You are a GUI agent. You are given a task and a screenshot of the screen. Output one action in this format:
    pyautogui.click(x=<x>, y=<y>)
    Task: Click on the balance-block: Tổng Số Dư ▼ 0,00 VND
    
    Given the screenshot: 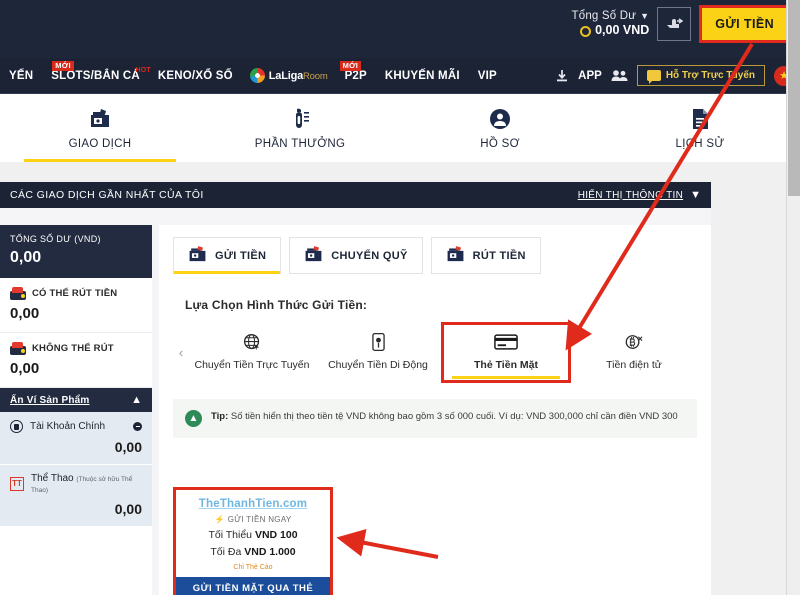 What is the action you would take?
    pyautogui.click(x=611, y=24)
    